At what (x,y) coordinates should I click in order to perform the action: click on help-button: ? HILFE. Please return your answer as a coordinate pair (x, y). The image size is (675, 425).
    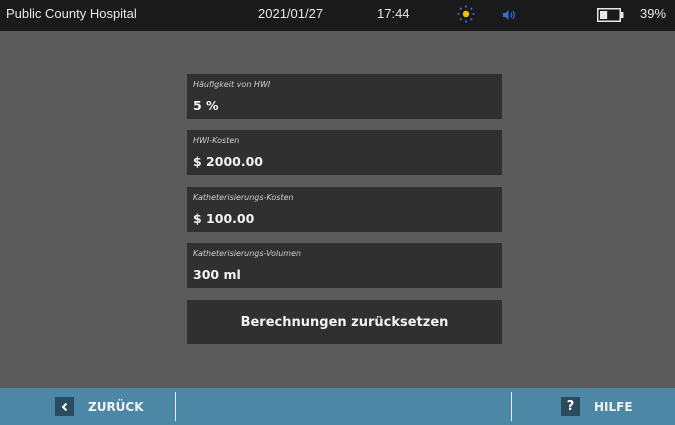
    Looking at the image, I should click on (597, 406).